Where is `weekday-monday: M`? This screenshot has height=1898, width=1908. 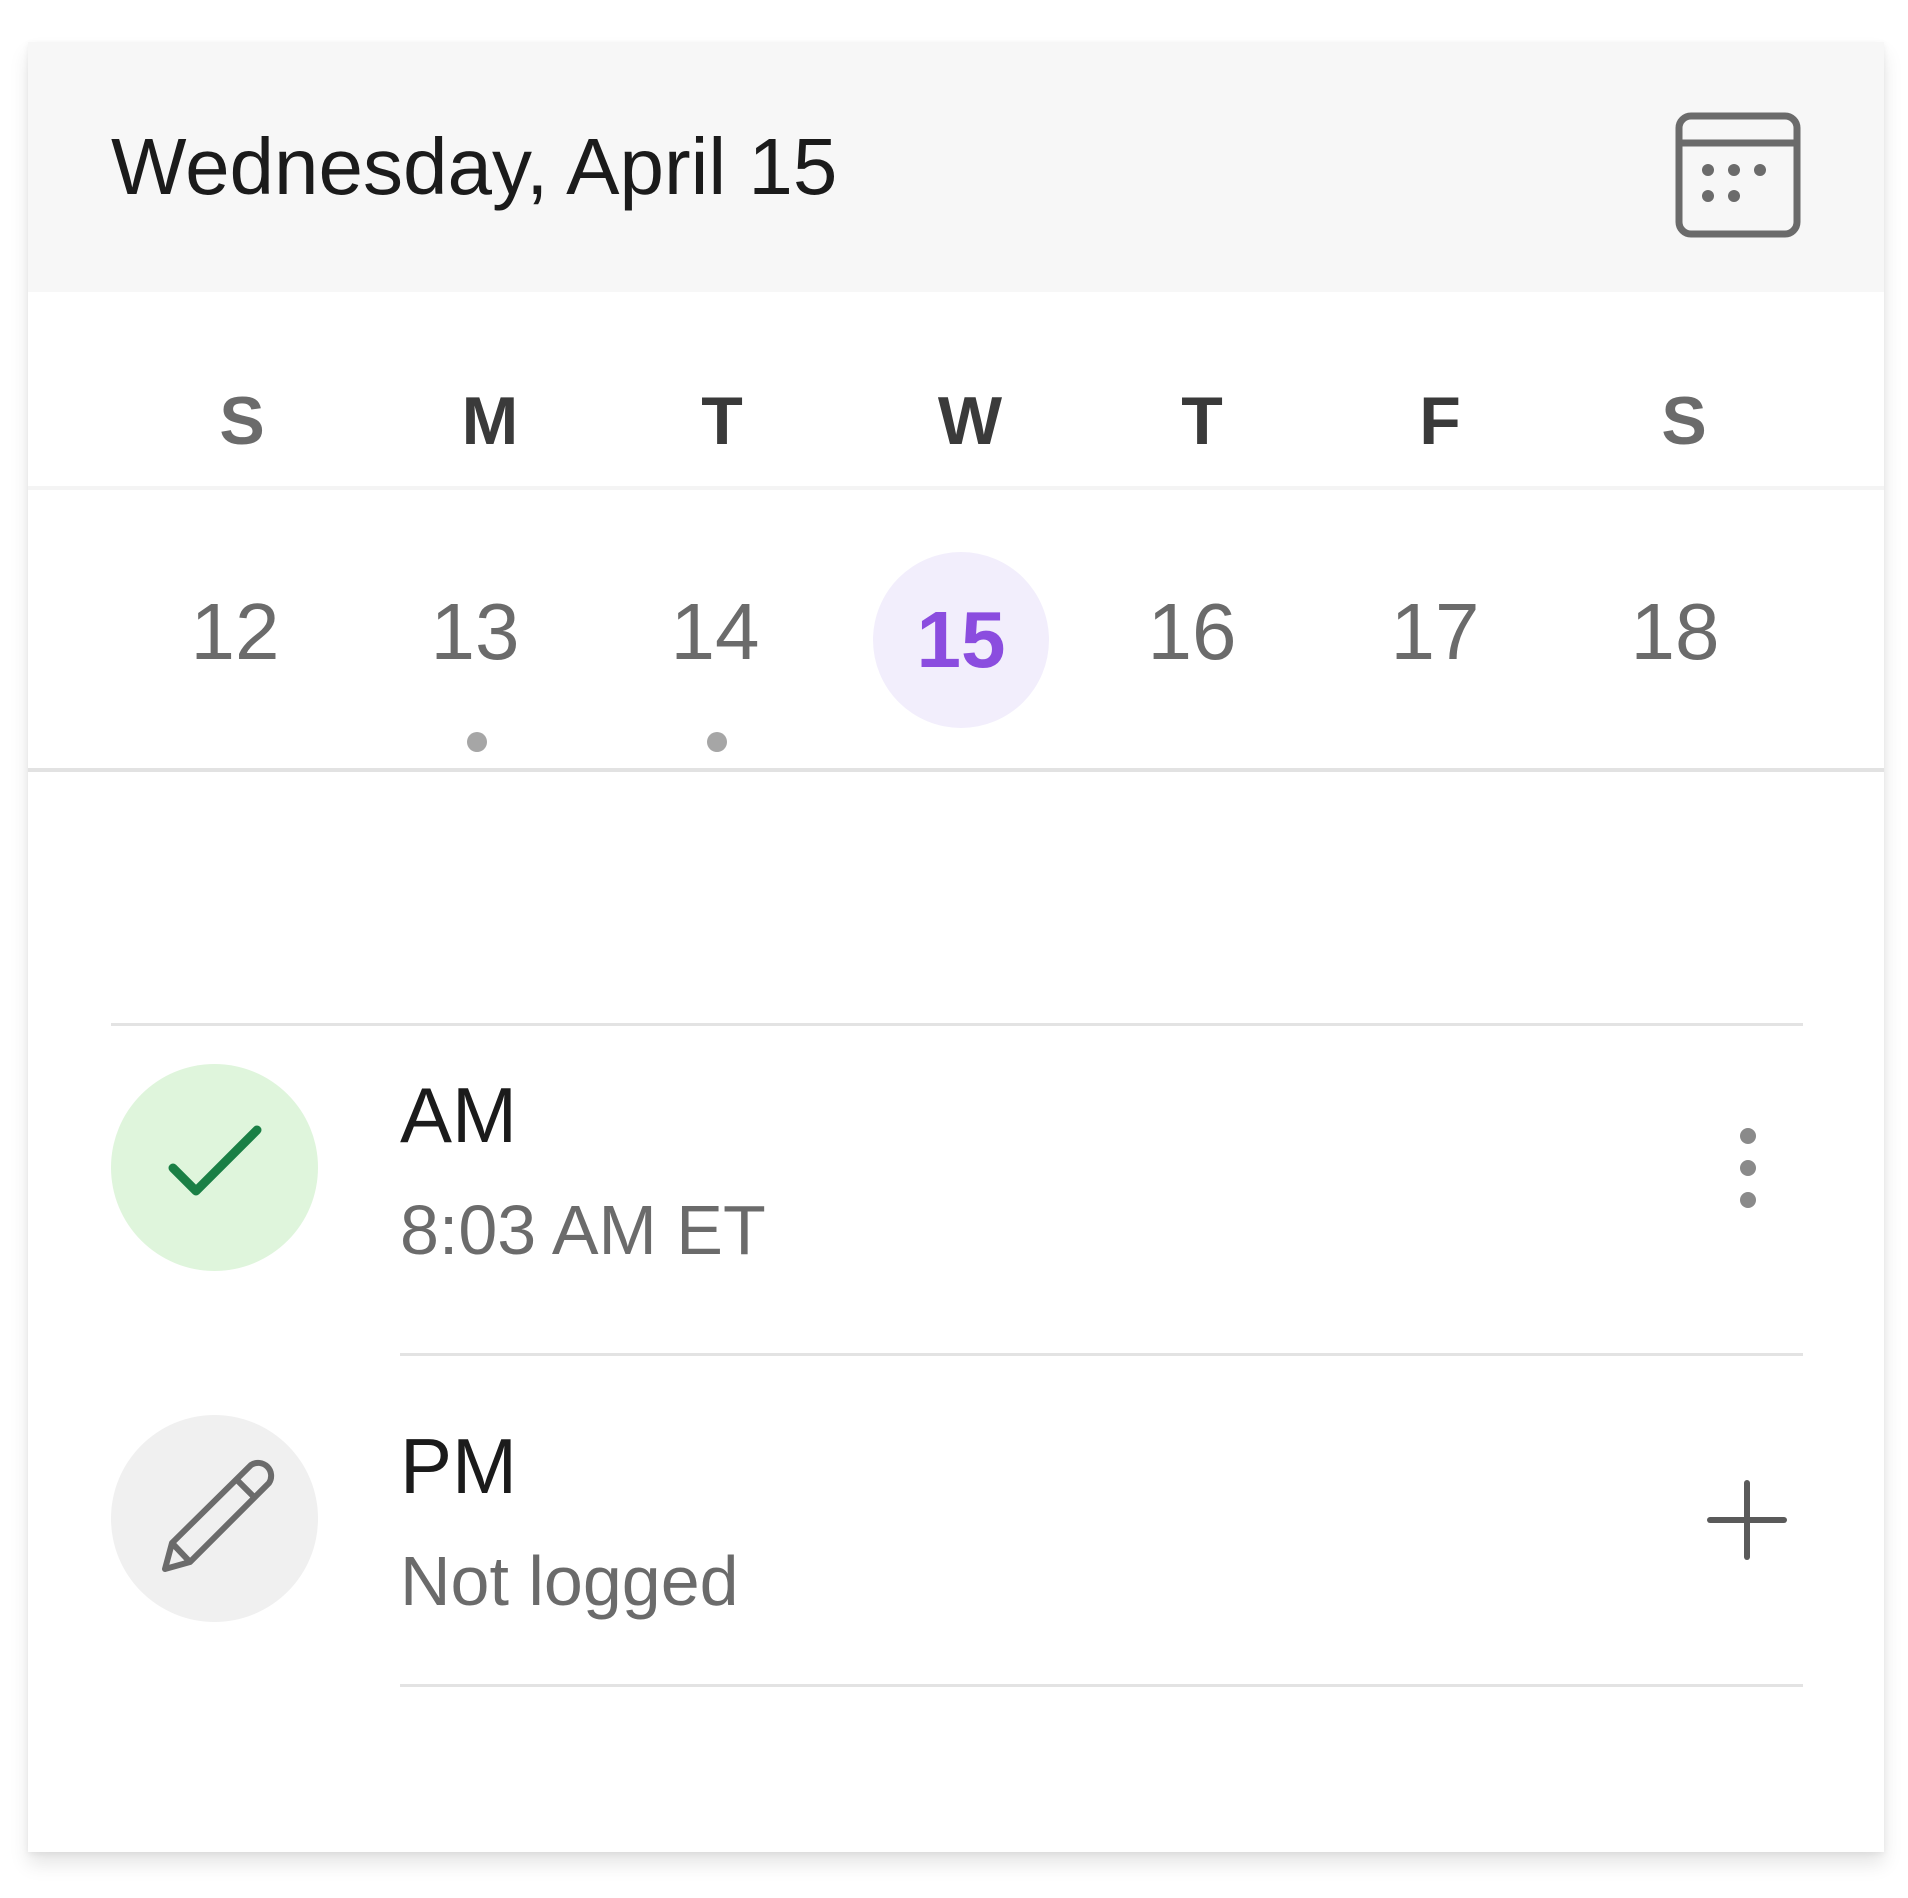 weekday-monday: M is located at coordinates (490, 421).